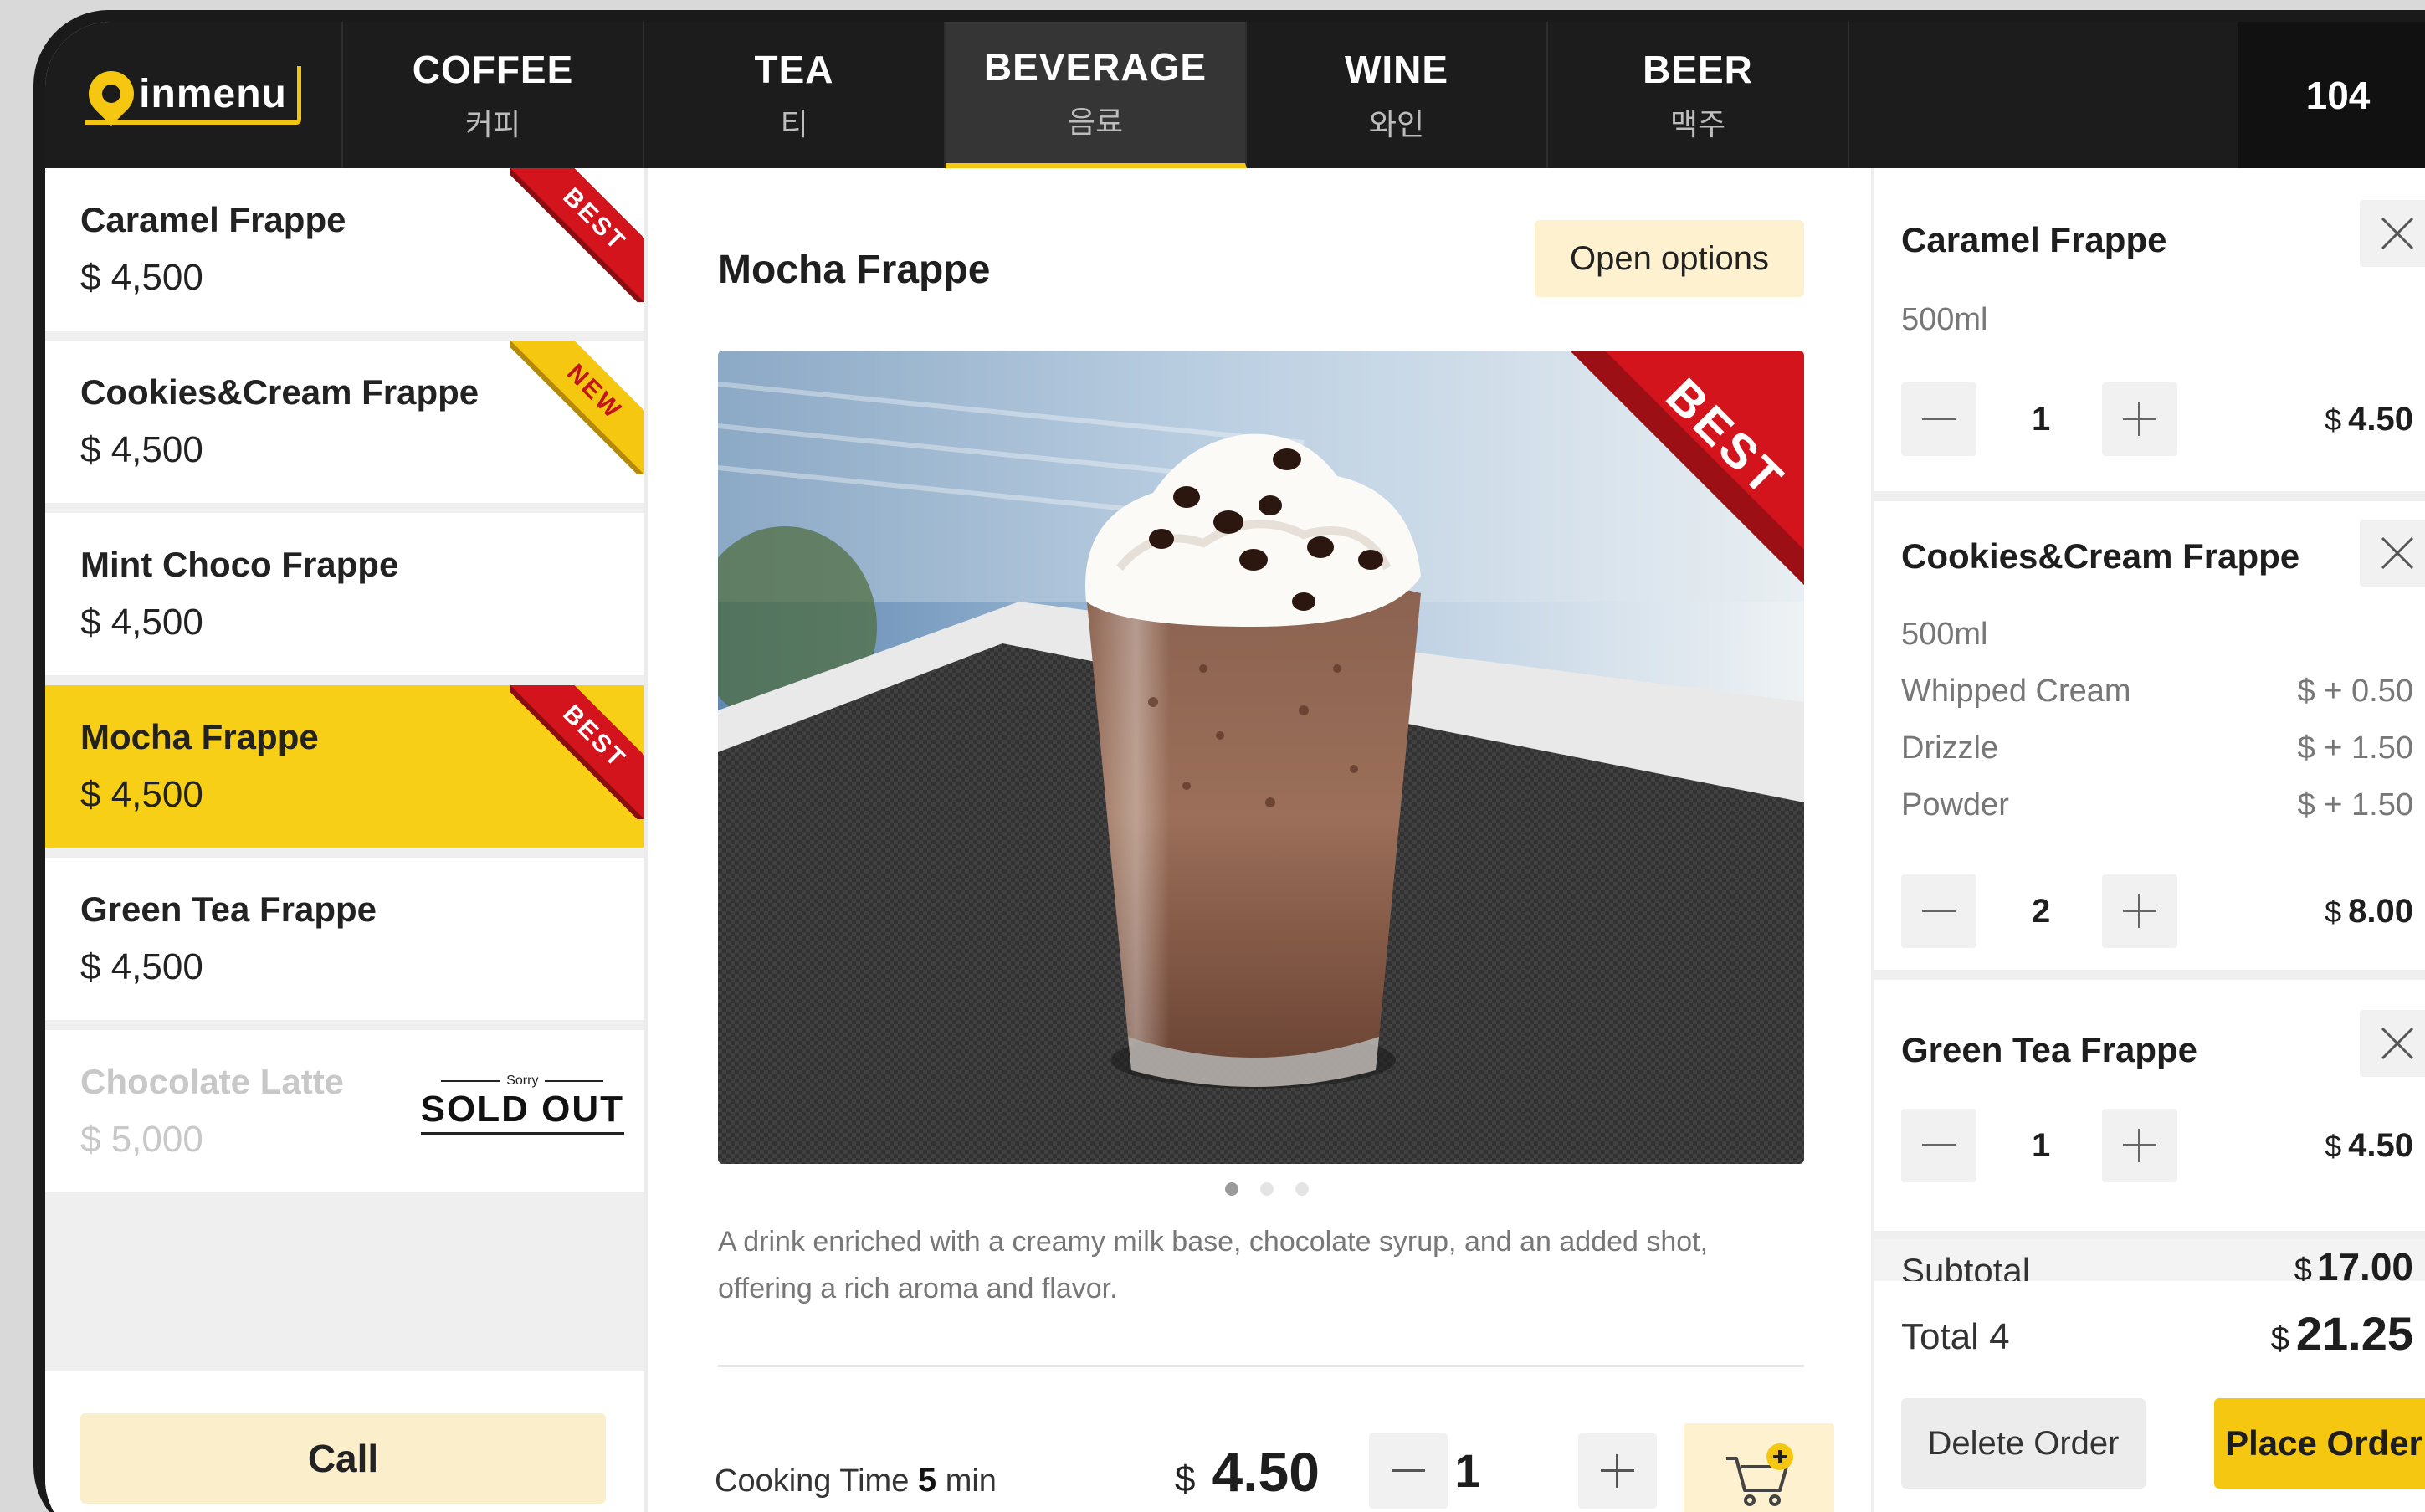  I want to click on pin-icon, so click(111, 93).